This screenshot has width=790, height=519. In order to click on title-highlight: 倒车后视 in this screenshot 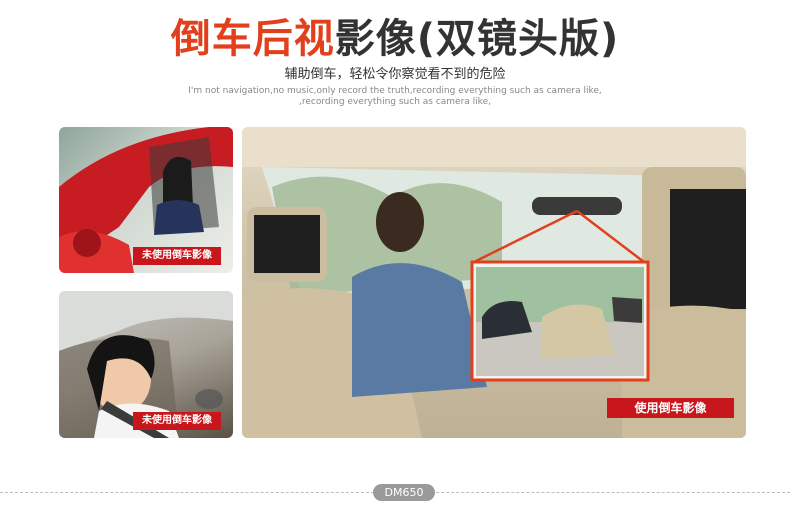, I will do `click(252, 39)`.